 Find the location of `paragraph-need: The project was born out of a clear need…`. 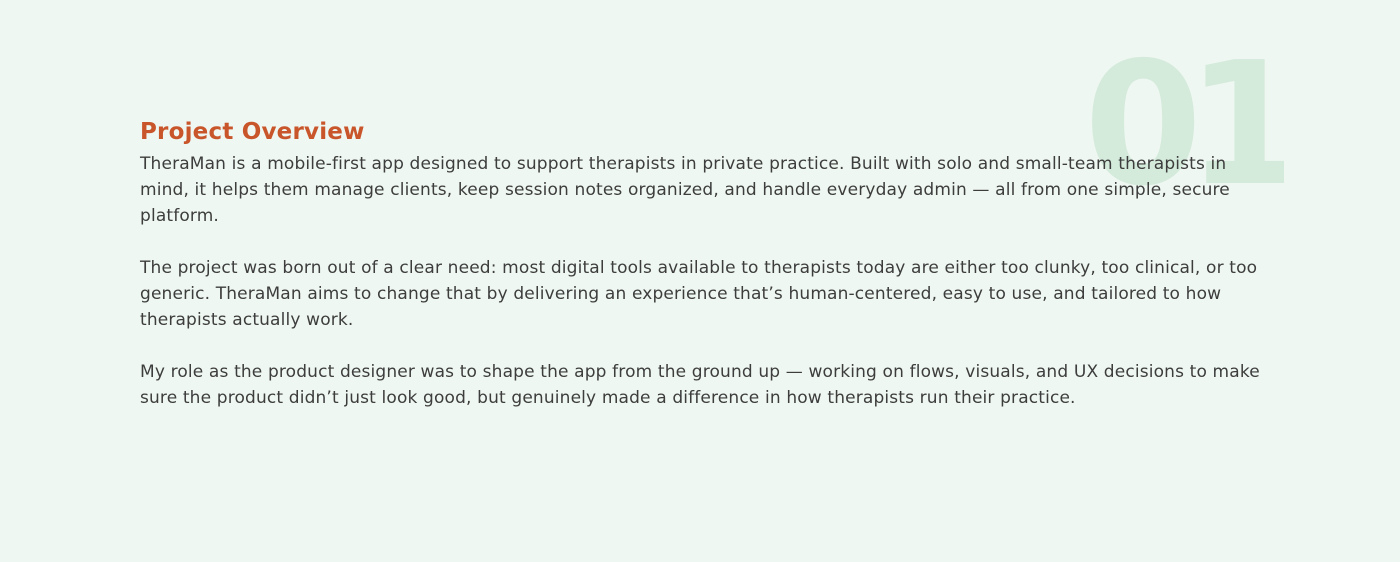

paragraph-need: The project was born out of a clear need… is located at coordinates (699, 294).